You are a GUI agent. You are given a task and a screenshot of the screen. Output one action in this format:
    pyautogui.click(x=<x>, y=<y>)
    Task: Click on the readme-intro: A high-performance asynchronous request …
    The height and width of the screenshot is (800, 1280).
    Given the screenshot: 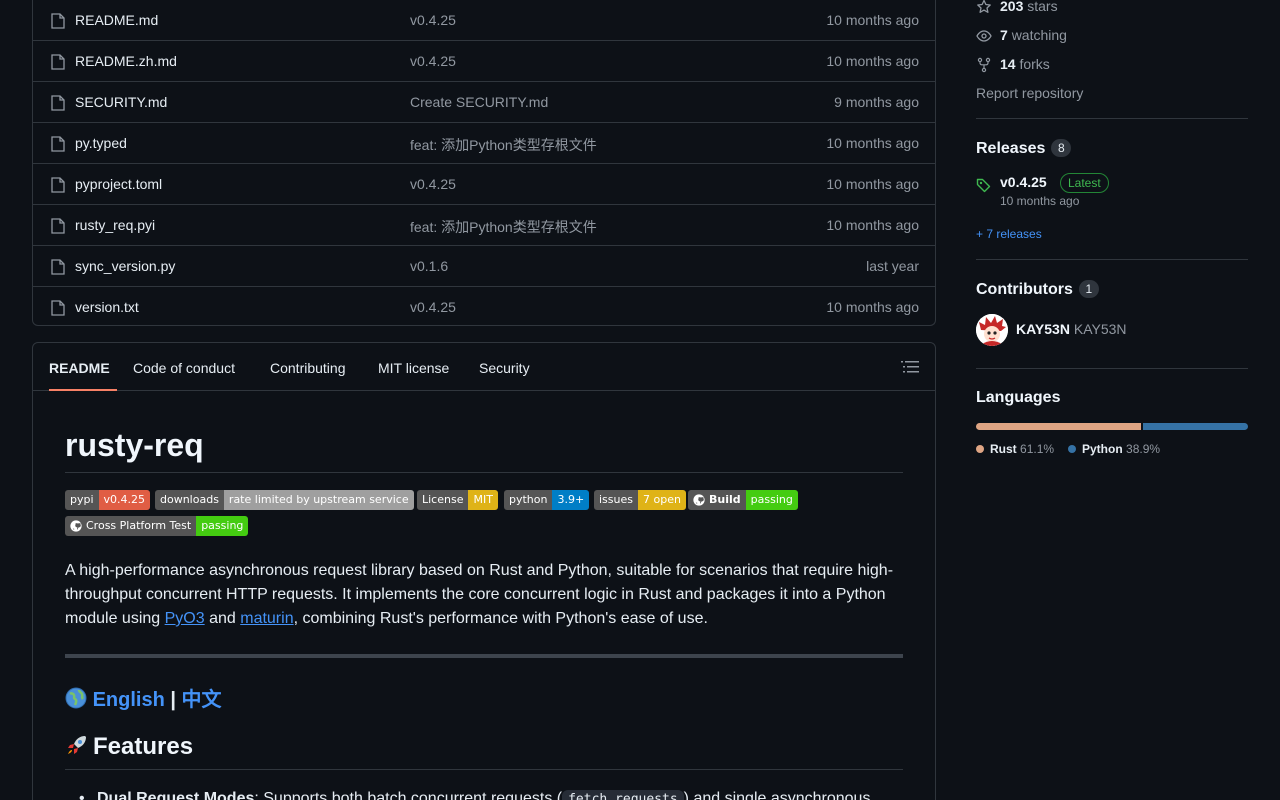 What is the action you would take?
    pyautogui.click(x=479, y=594)
    